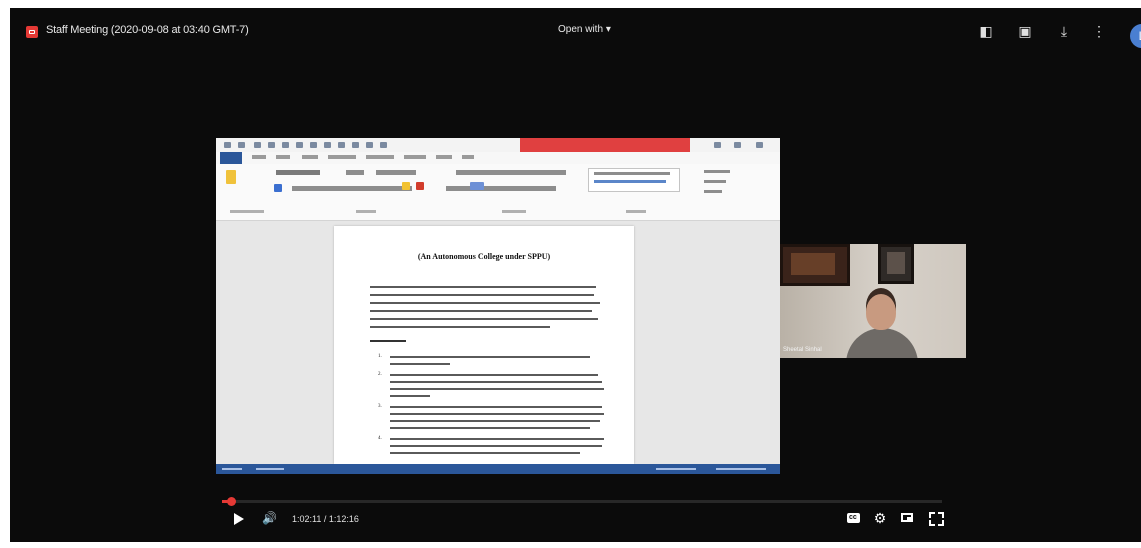  What do you see at coordinates (231, 501) in the screenshot?
I see `progress-scrubber` at bounding box center [231, 501].